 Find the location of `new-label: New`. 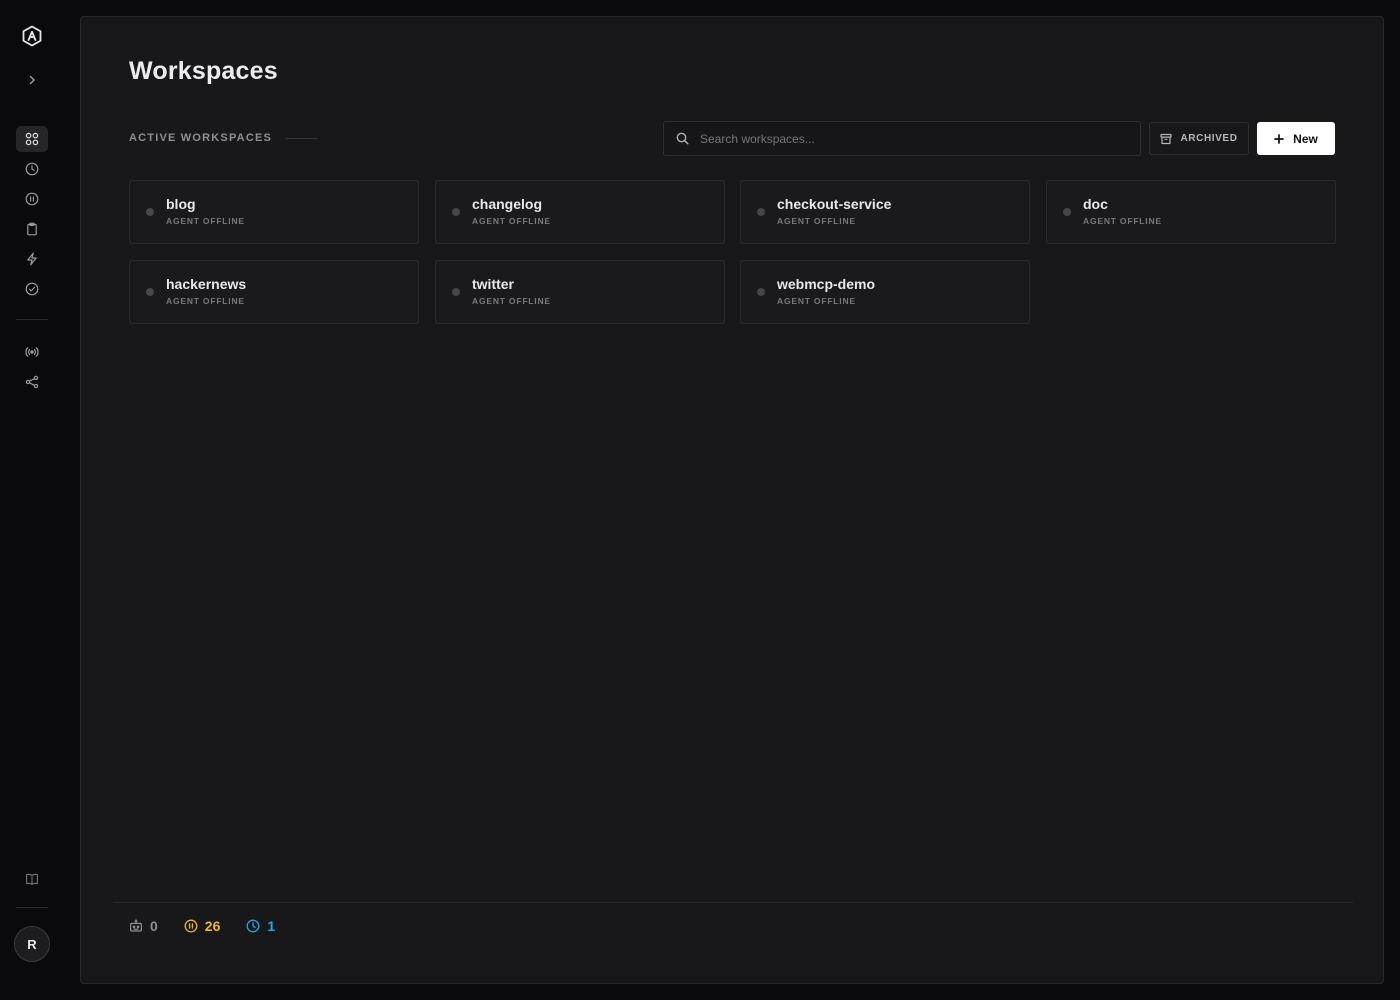

new-label: New is located at coordinates (1305, 138).